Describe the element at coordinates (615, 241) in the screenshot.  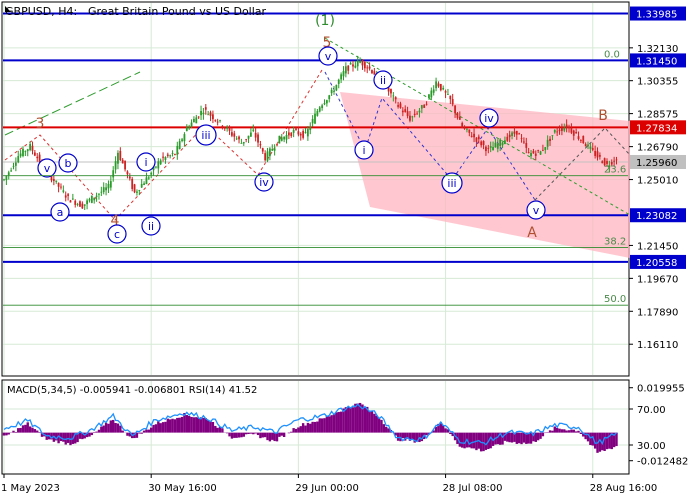
I see `fibonacci-label: 38.2` at that location.